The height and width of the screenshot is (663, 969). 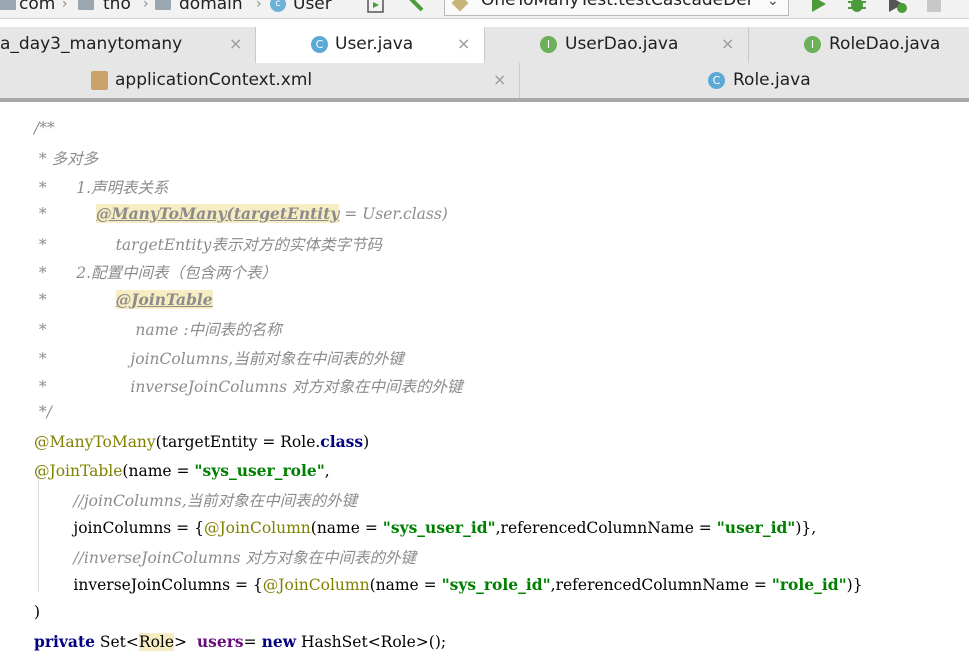 I want to click on code-line-18: ), so click(x=37, y=612).